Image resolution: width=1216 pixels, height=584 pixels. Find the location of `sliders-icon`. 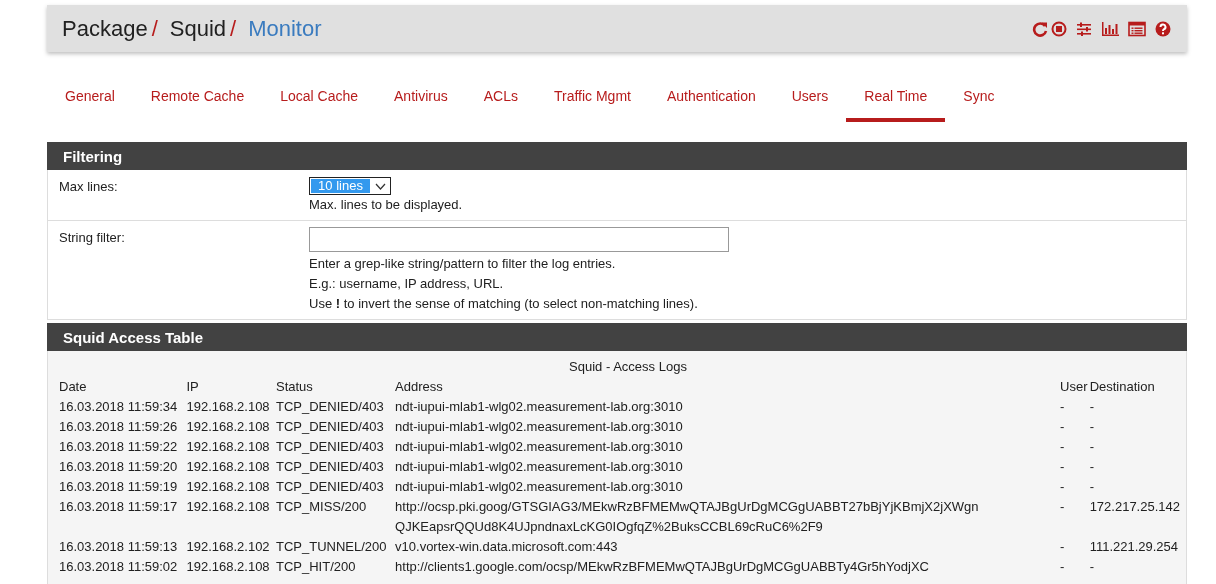

sliders-icon is located at coordinates (1084, 28).